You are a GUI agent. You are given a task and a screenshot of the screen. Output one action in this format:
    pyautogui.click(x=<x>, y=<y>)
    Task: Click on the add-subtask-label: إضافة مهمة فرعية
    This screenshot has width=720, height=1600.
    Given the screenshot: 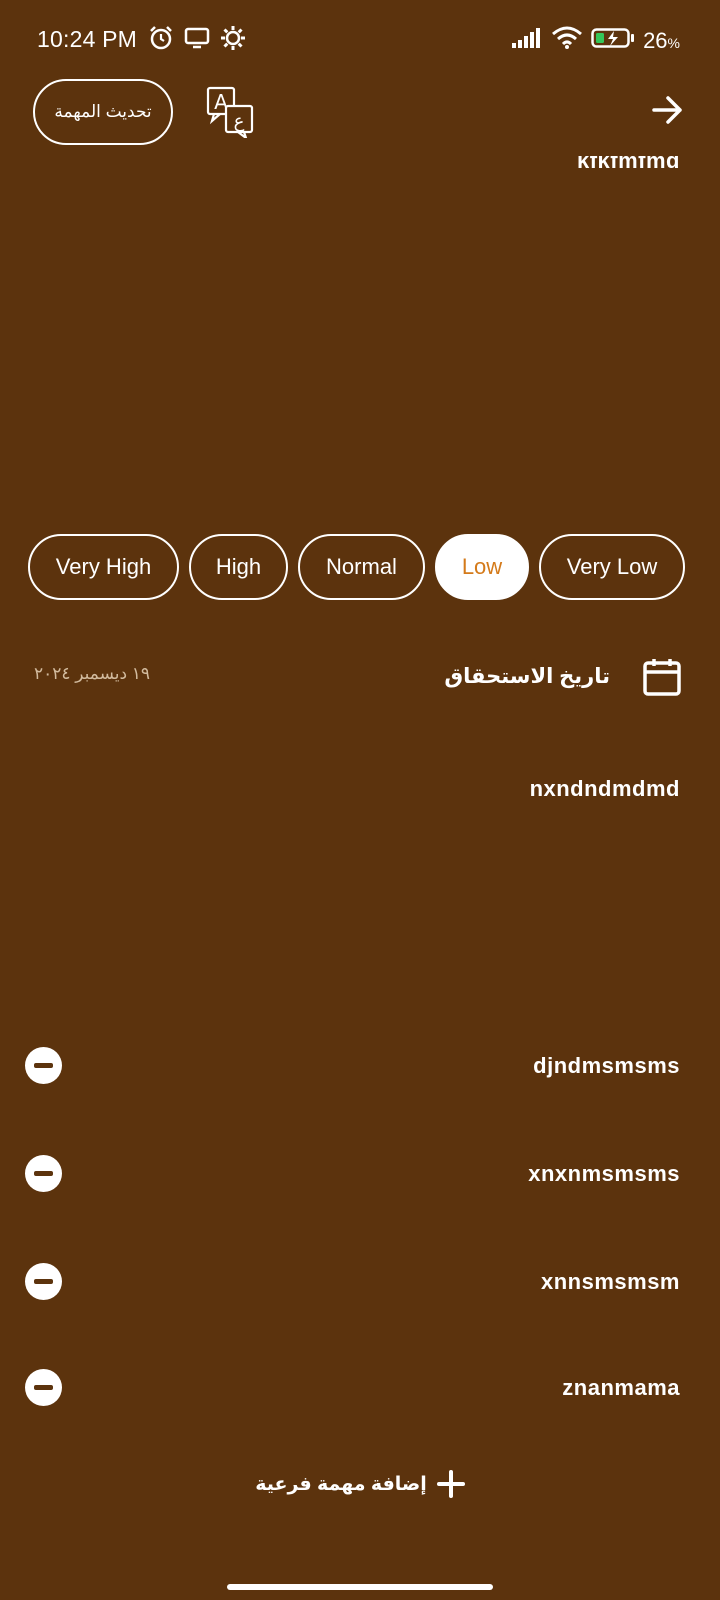 What is the action you would take?
    pyautogui.click(x=341, y=1484)
    